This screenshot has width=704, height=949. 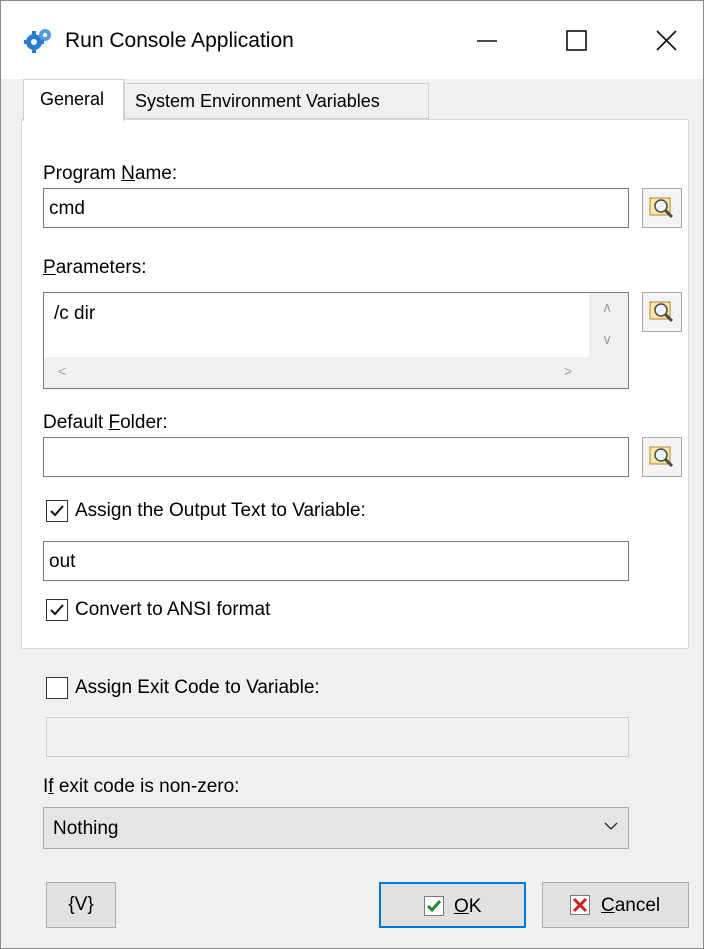 I want to click on cancel-label: Cancel, so click(x=631, y=905).